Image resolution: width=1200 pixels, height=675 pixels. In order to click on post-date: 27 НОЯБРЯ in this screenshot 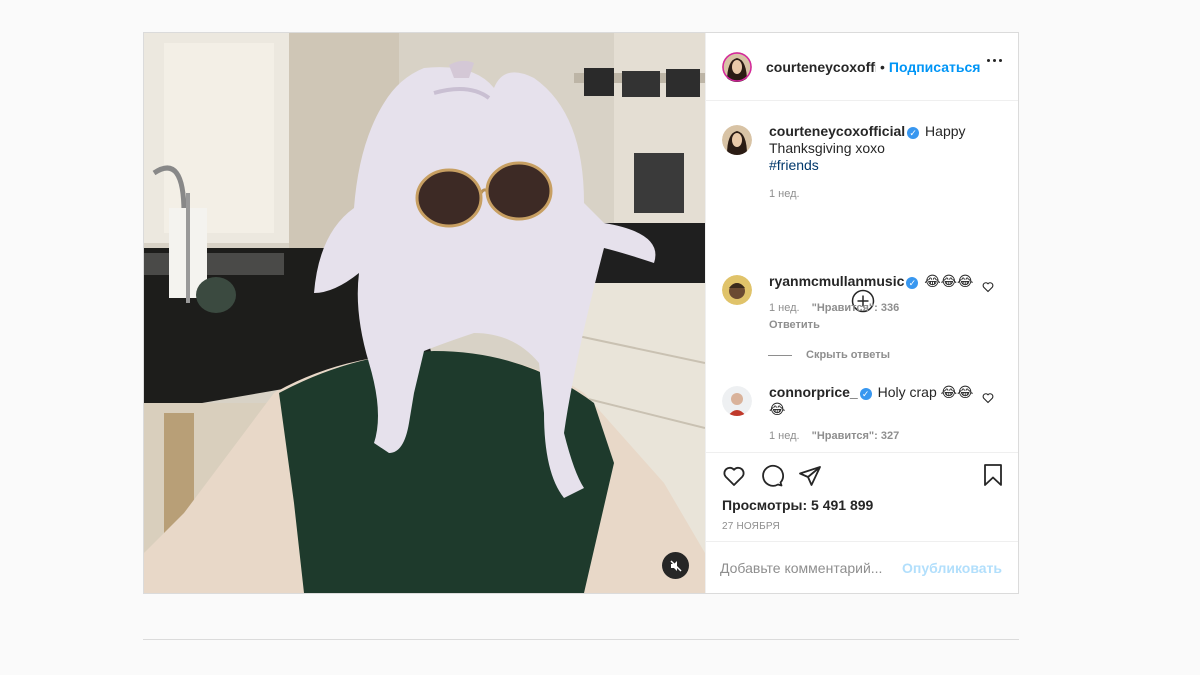, I will do `click(862, 526)`.